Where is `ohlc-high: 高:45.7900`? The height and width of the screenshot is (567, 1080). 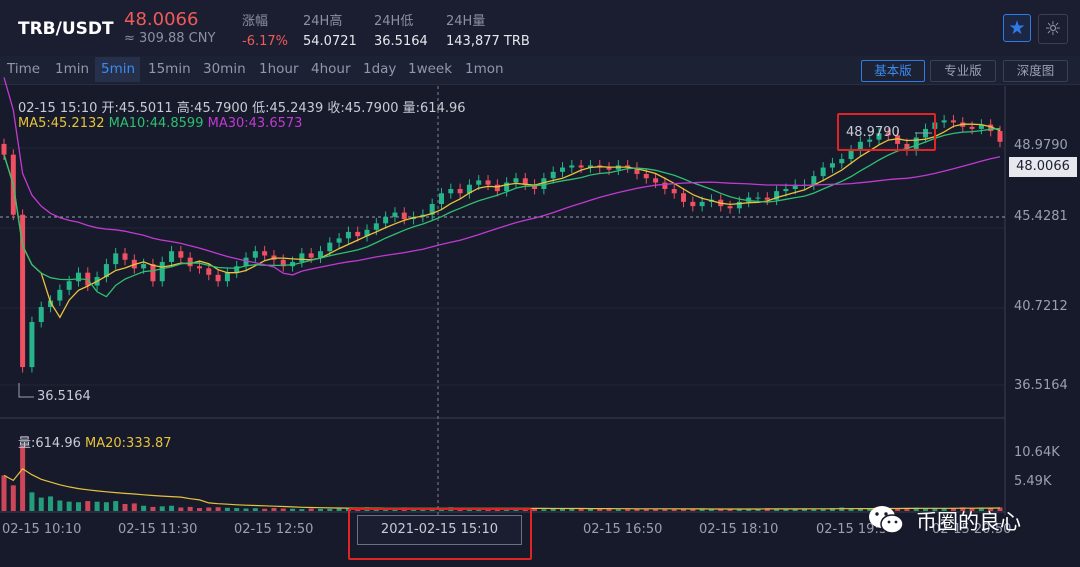 ohlc-high: 高:45.7900 is located at coordinates (212, 108).